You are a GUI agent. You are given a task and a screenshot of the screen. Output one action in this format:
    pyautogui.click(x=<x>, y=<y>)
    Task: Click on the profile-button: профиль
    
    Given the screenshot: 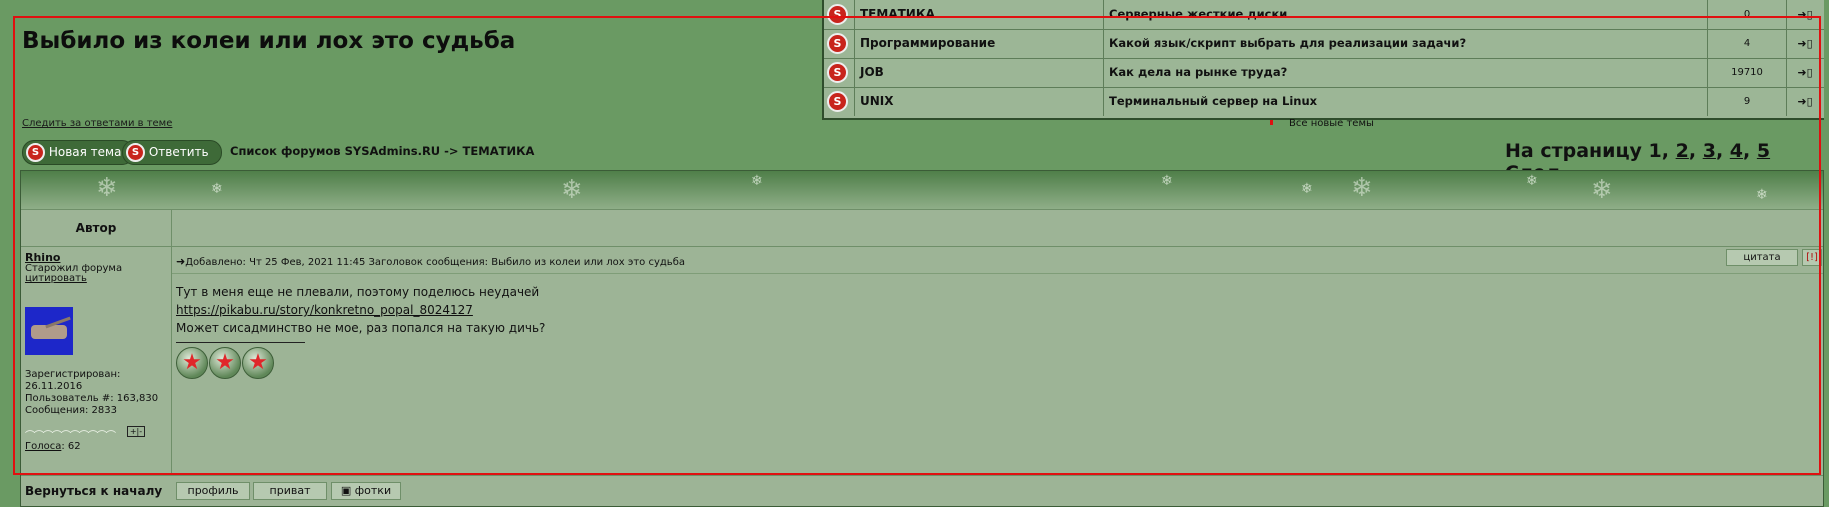 What is the action you would take?
    pyautogui.click(x=213, y=491)
    